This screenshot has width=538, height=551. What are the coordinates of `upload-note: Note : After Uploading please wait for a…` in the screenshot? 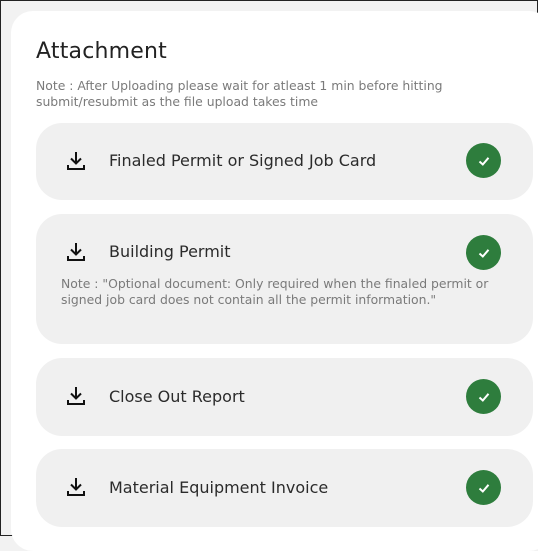 It's located at (239, 93).